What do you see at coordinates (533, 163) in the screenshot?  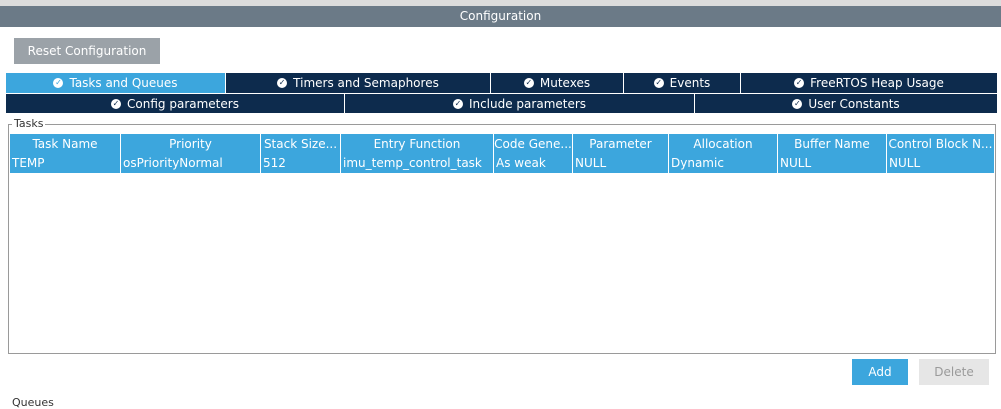 I see `cell-code-generation: As weak` at bounding box center [533, 163].